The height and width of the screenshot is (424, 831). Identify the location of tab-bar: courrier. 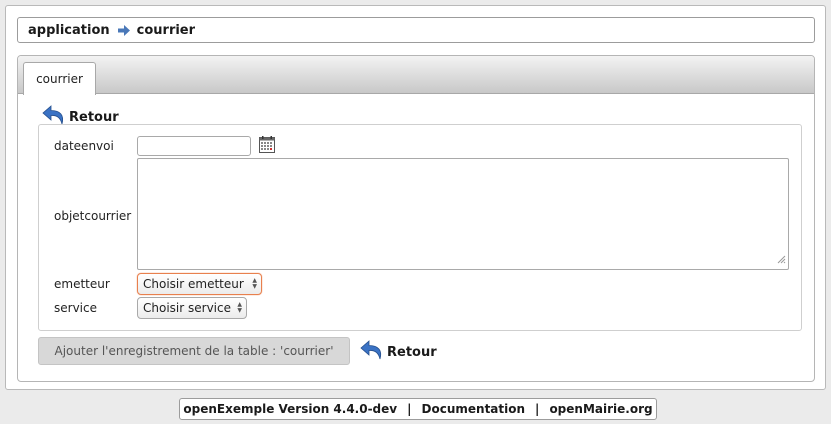
(416, 75).